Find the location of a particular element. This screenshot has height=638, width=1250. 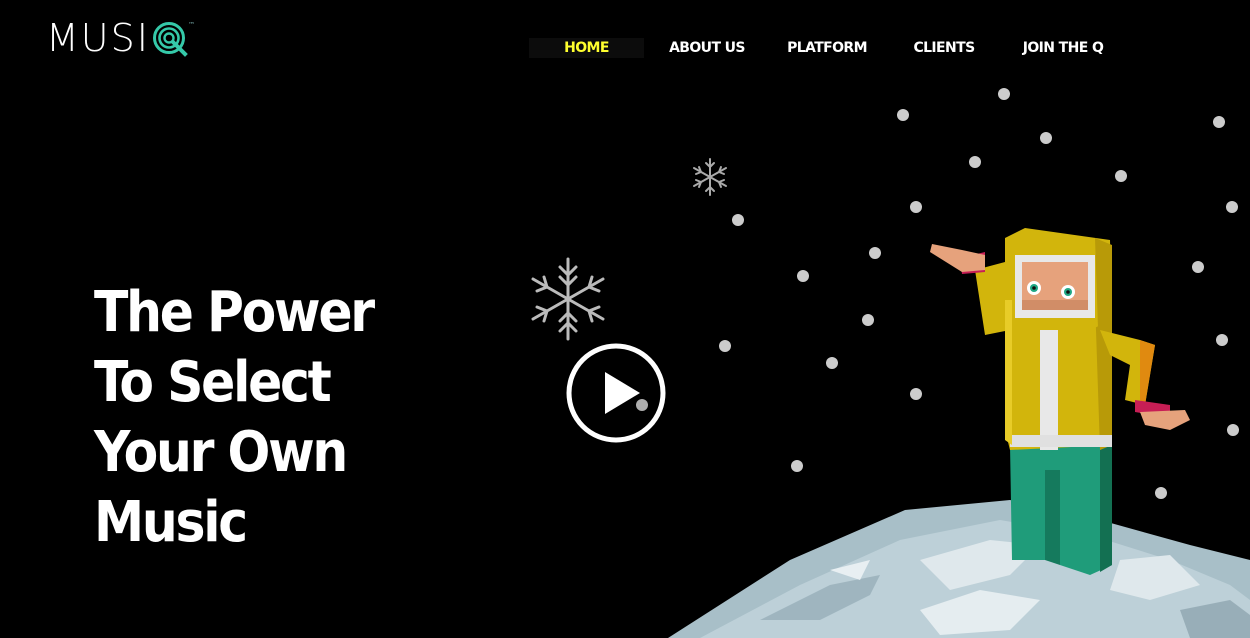

snowflake-small-icon is located at coordinates (710, 177).